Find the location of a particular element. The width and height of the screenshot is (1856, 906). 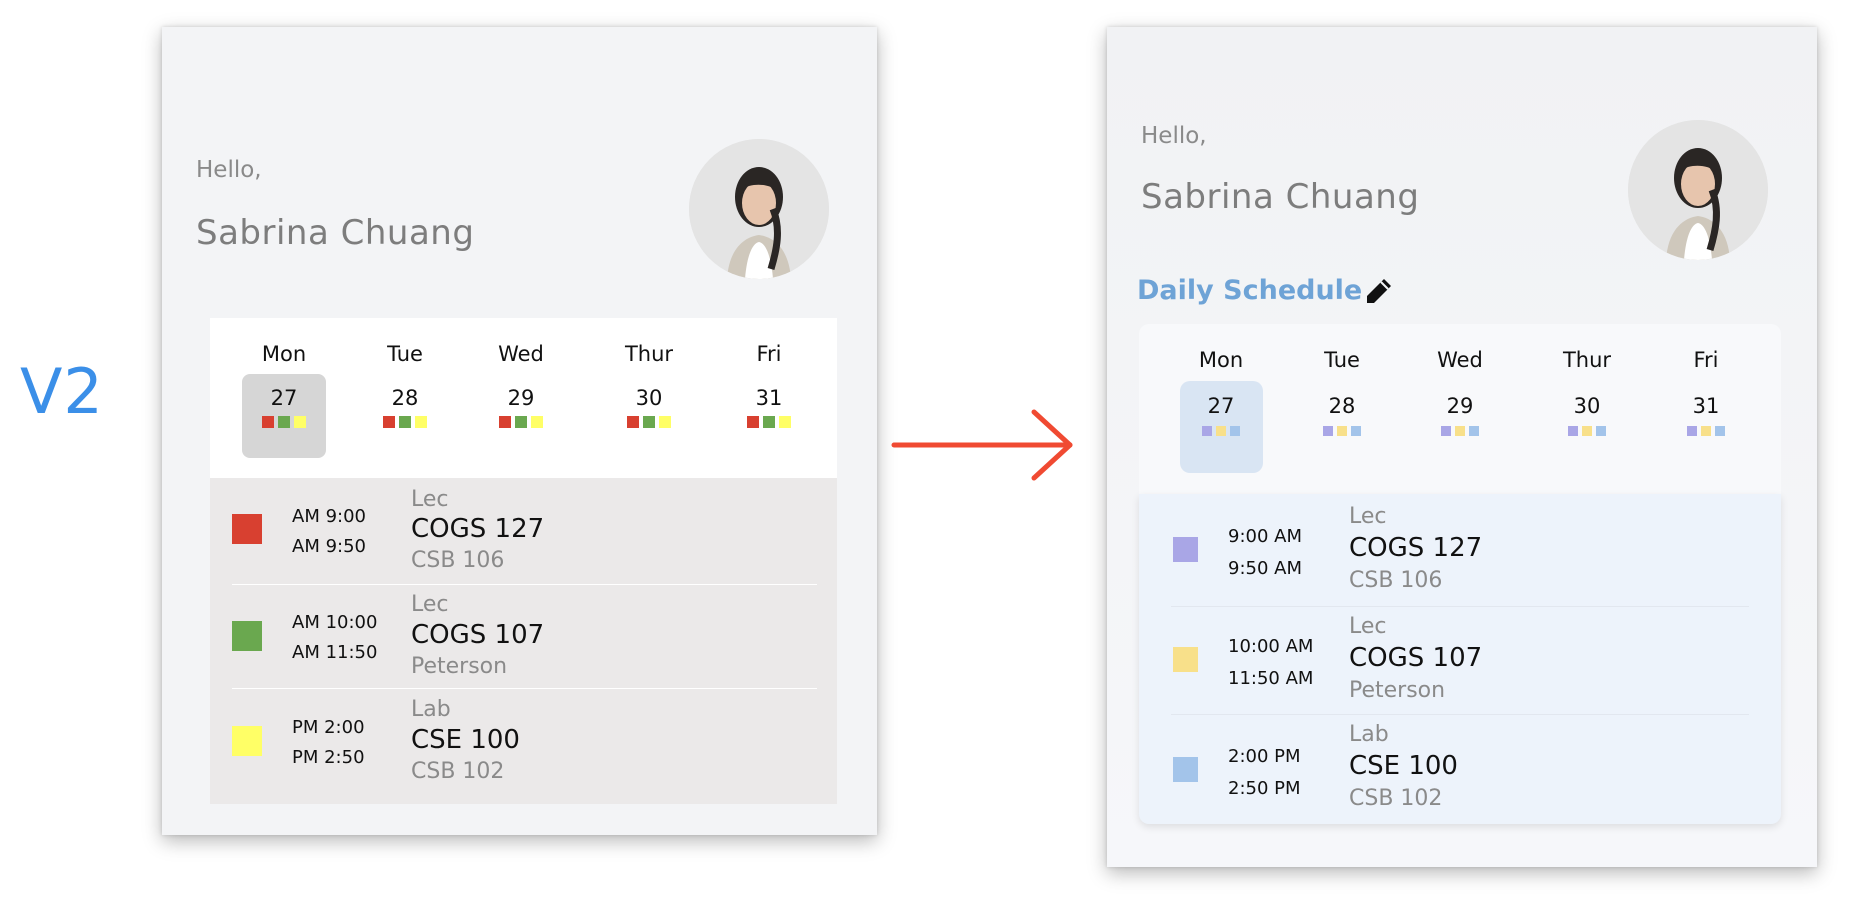

event-item: 2:00 PM 2:50 PM Lab CSE 100 CSB 102 is located at coordinates (1460, 769).